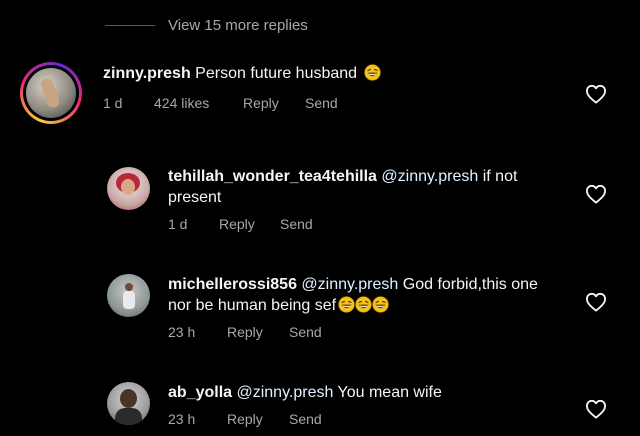  What do you see at coordinates (147, 73) in the screenshot?
I see `comment-username: zinny.presh` at bounding box center [147, 73].